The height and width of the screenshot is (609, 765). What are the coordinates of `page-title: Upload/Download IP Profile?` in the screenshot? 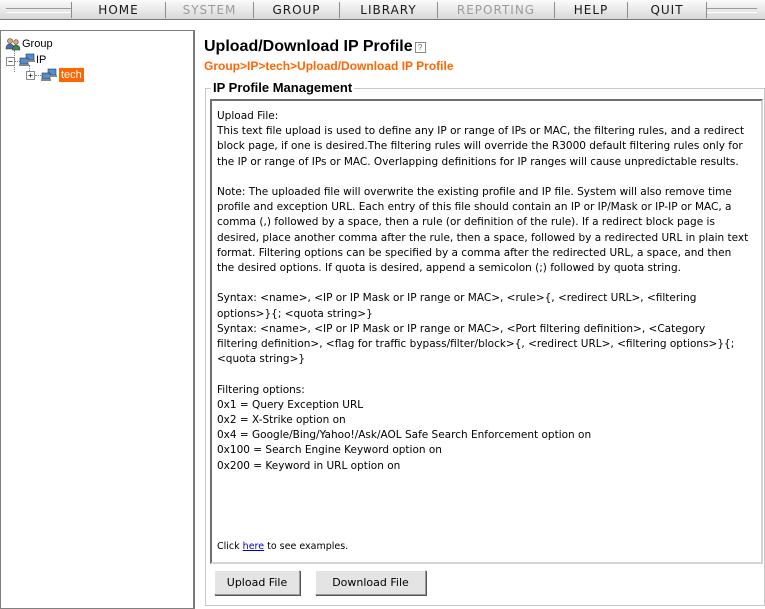 It's located at (315, 47).